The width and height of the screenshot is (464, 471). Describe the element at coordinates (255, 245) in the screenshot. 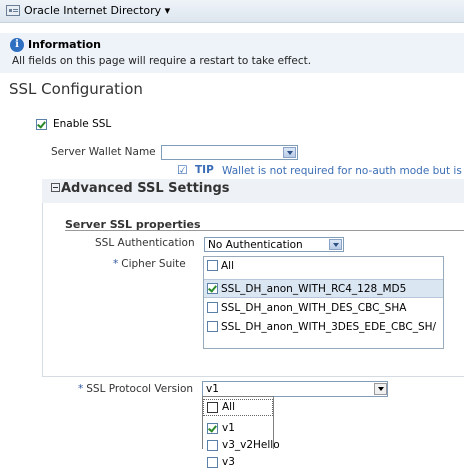

I see `ssl-authentication-value: No Authentication` at that location.